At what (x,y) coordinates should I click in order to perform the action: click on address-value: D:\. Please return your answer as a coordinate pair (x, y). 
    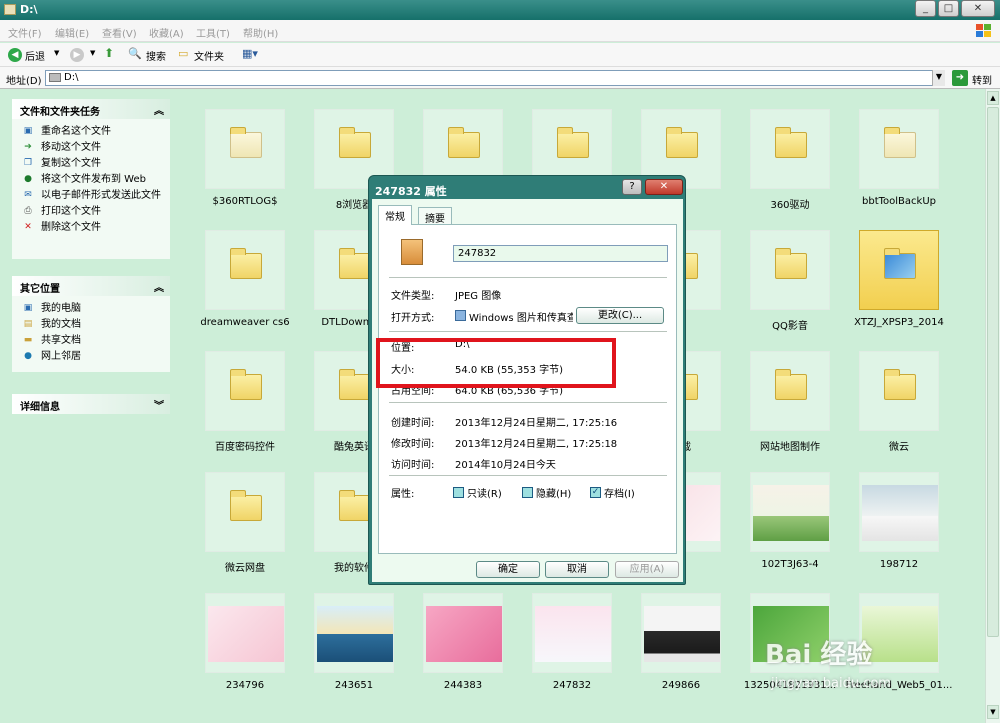
    Looking at the image, I should click on (71, 77).